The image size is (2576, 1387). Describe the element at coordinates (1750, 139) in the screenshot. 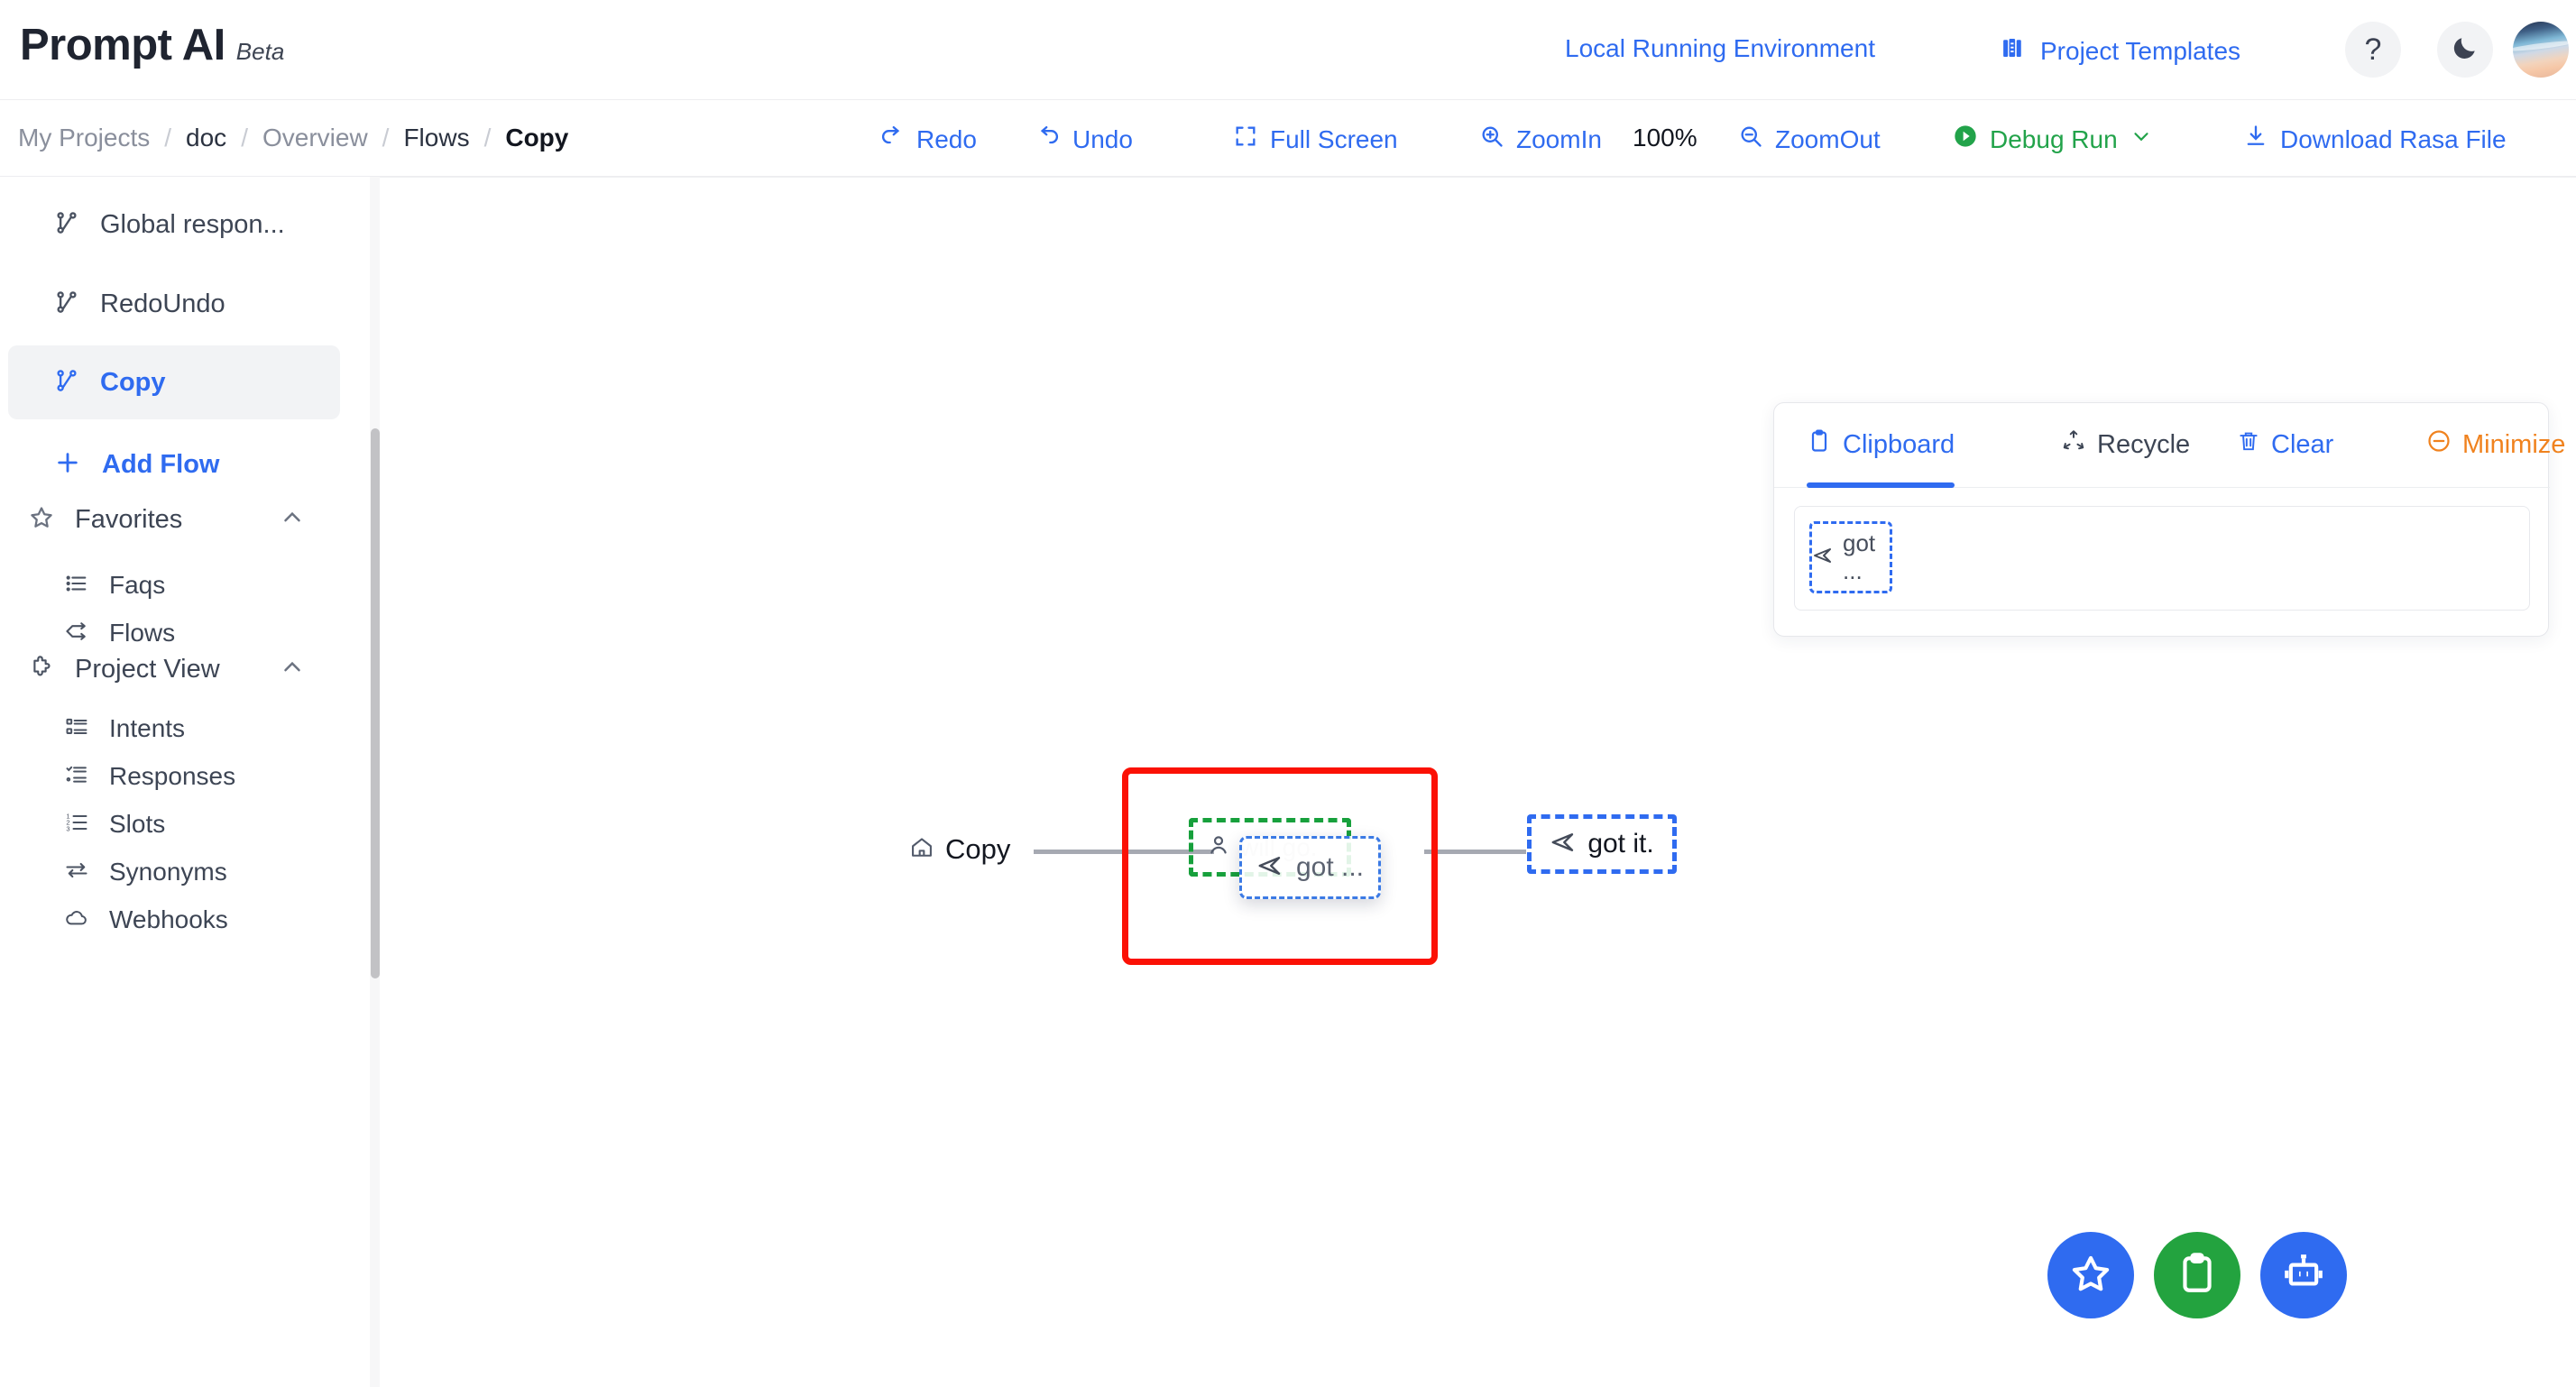

I see `zoom-out-icon` at that location.